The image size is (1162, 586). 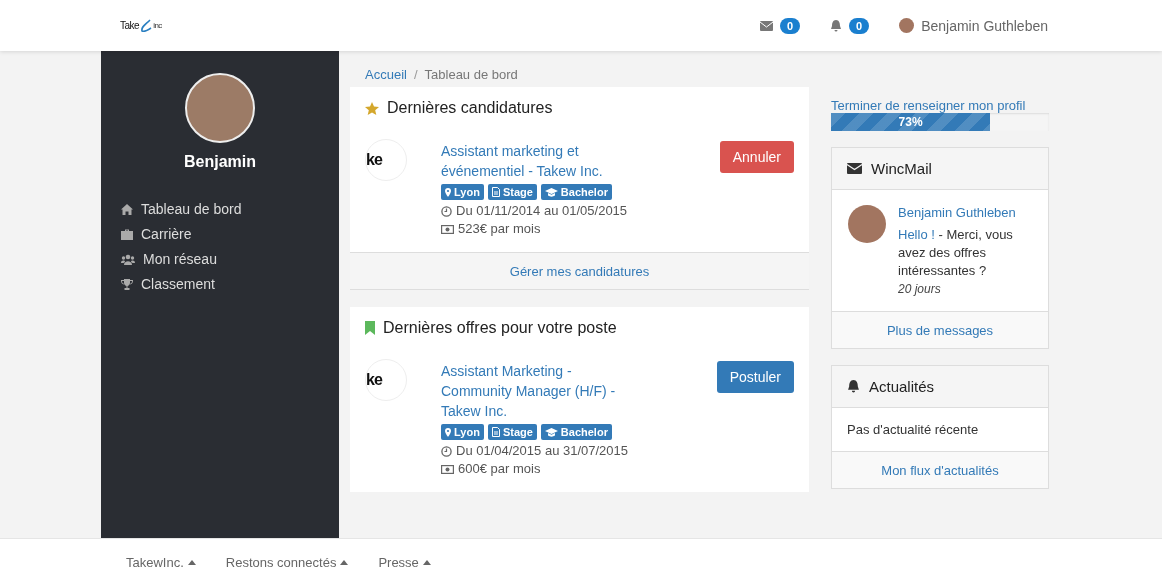 What do you see at coordinates (281, 562) in the screenshot?
I see `footer-link-label: Restons connectés` at bounding box center [281, 562].